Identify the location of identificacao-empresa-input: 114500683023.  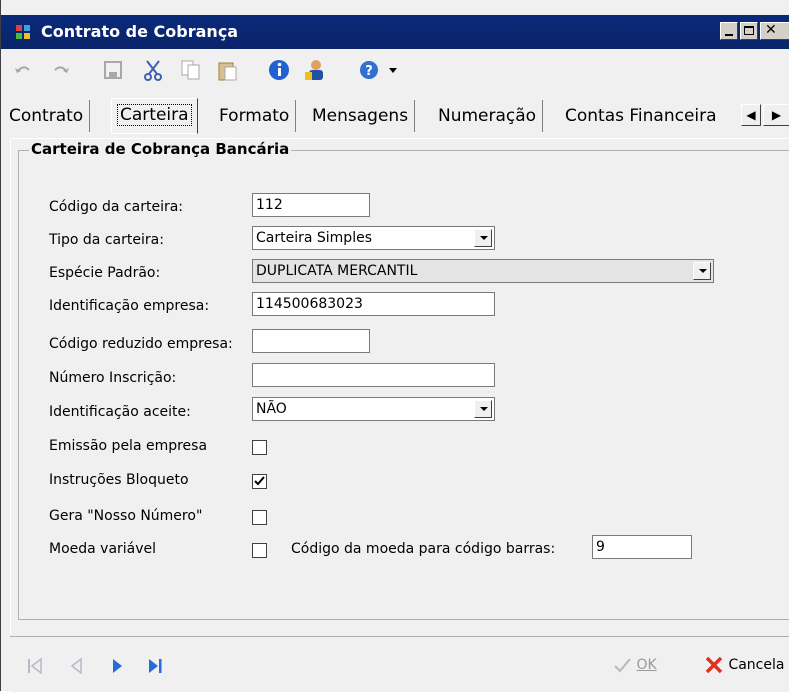
(373, 304).